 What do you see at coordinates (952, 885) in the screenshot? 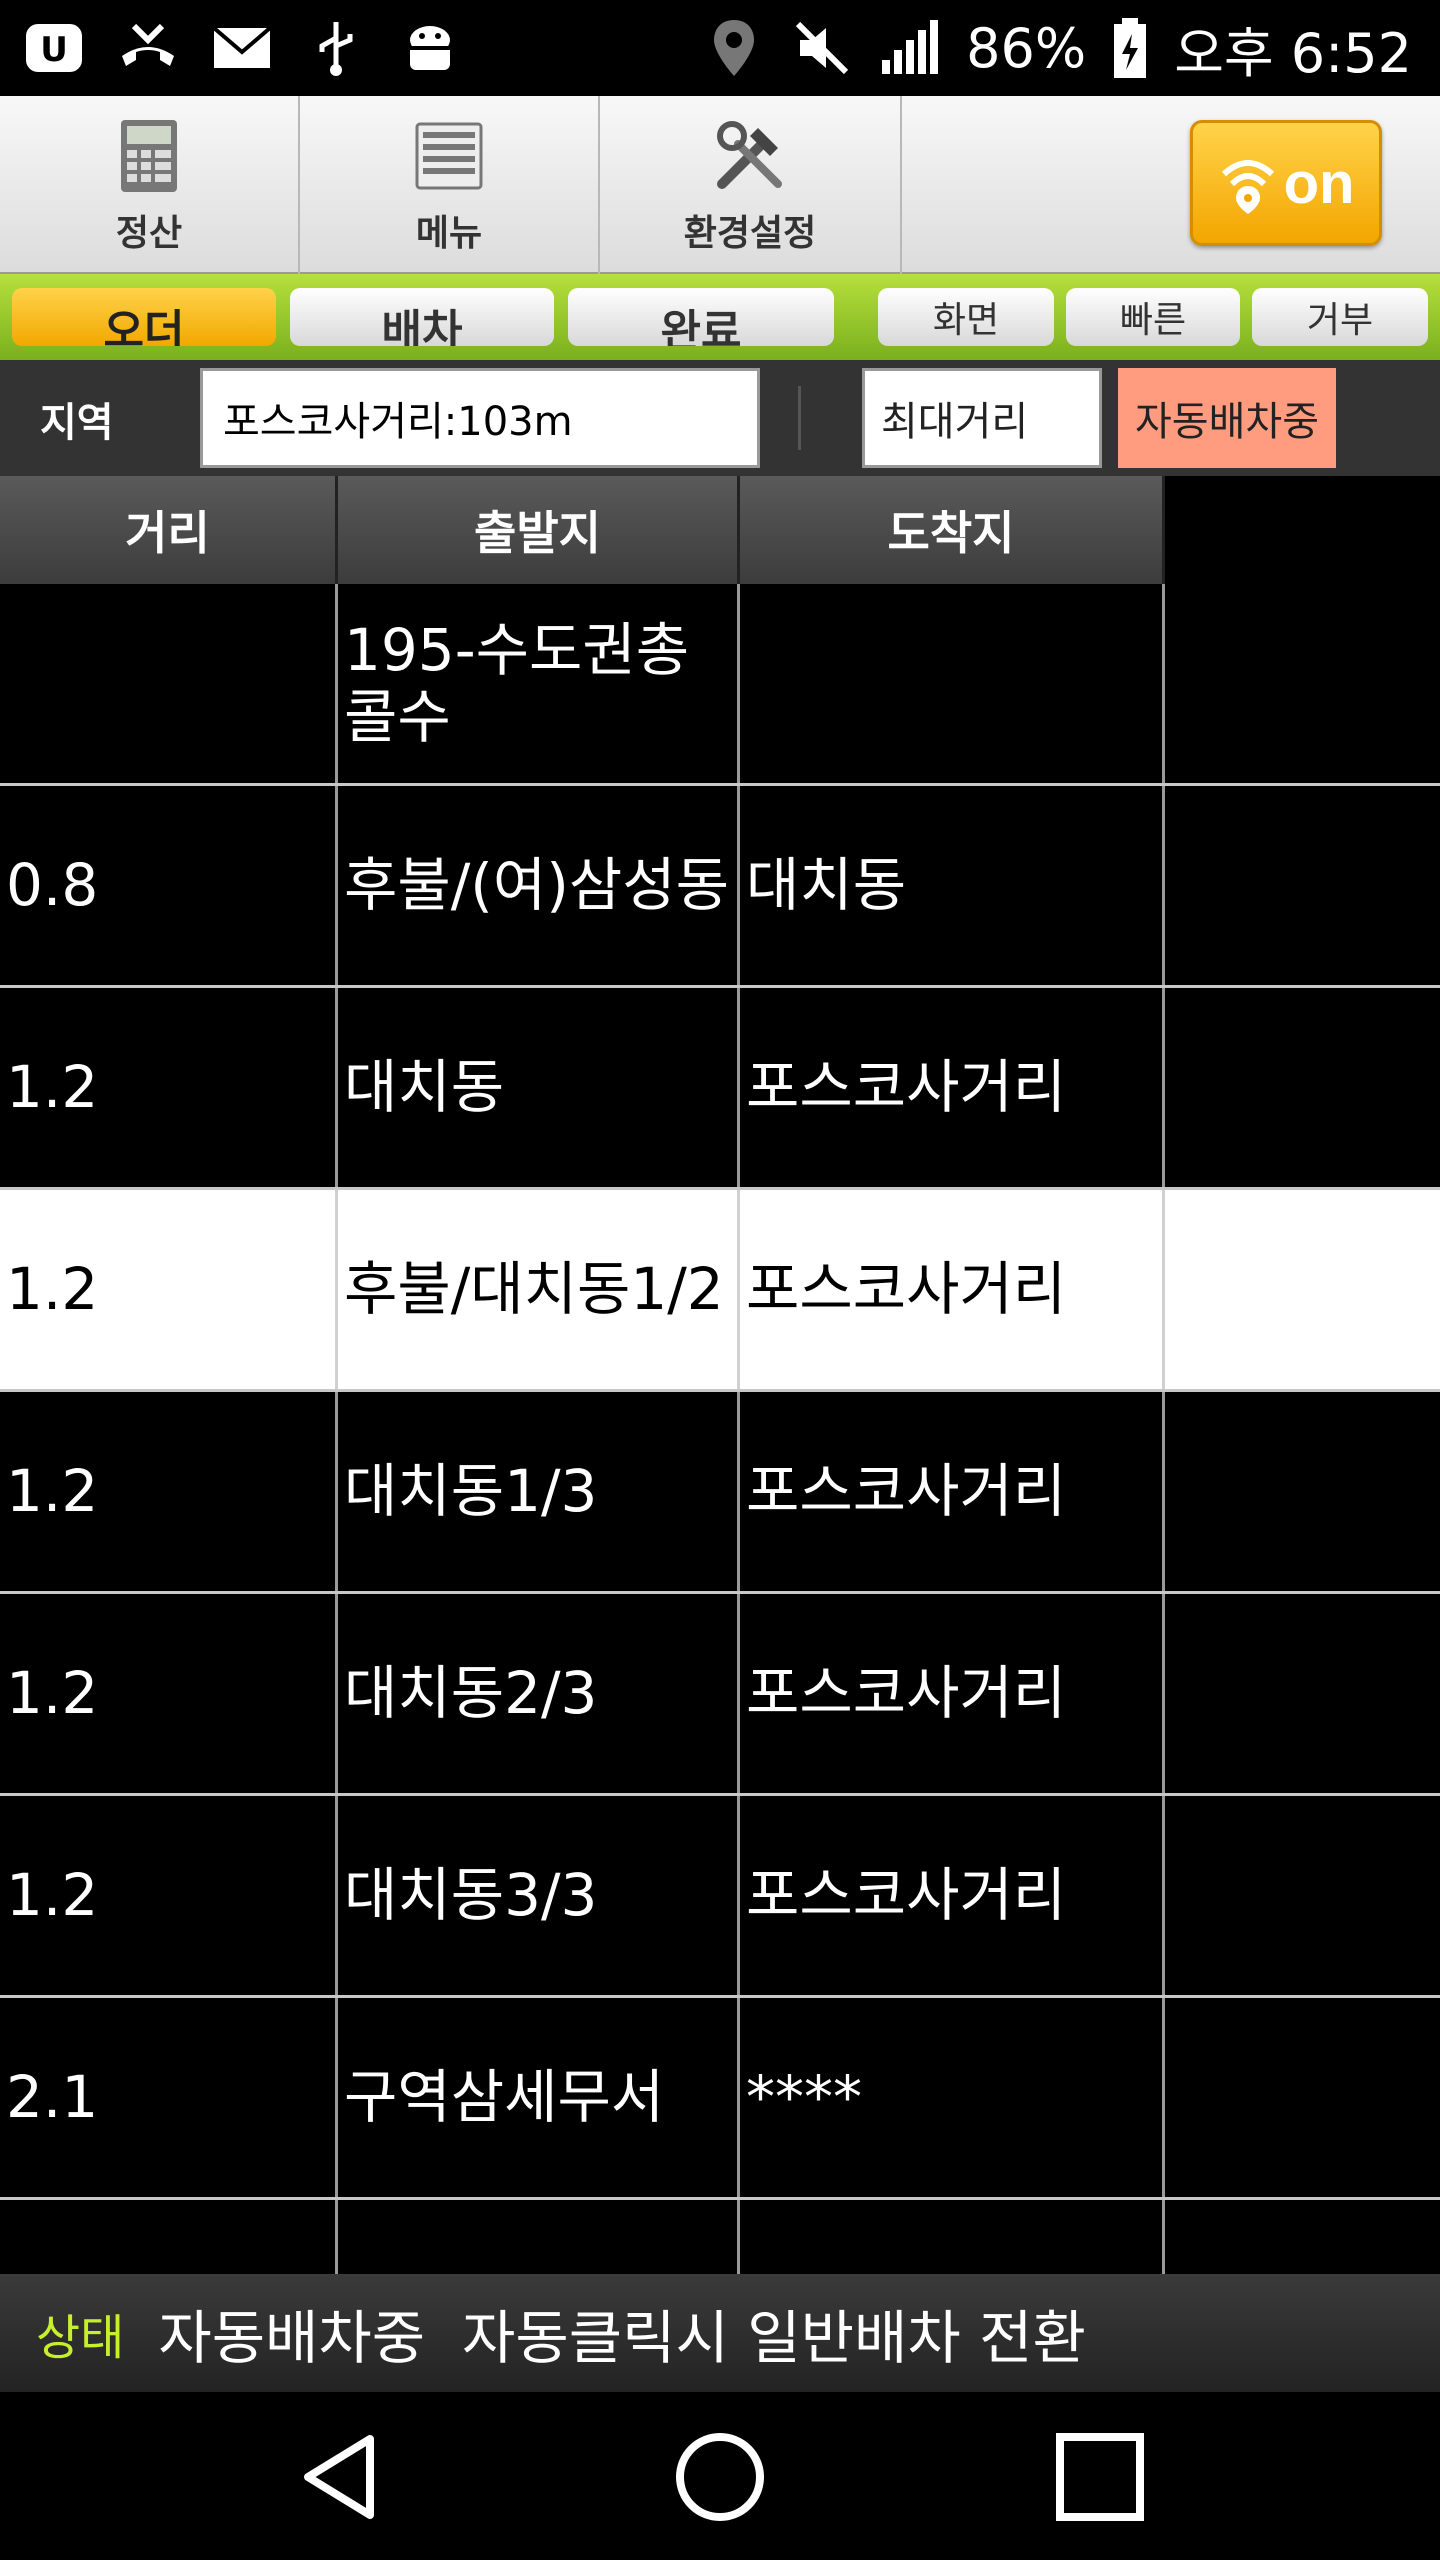
I see `destination-cell: 대치동` at bounding box center [952, 885].